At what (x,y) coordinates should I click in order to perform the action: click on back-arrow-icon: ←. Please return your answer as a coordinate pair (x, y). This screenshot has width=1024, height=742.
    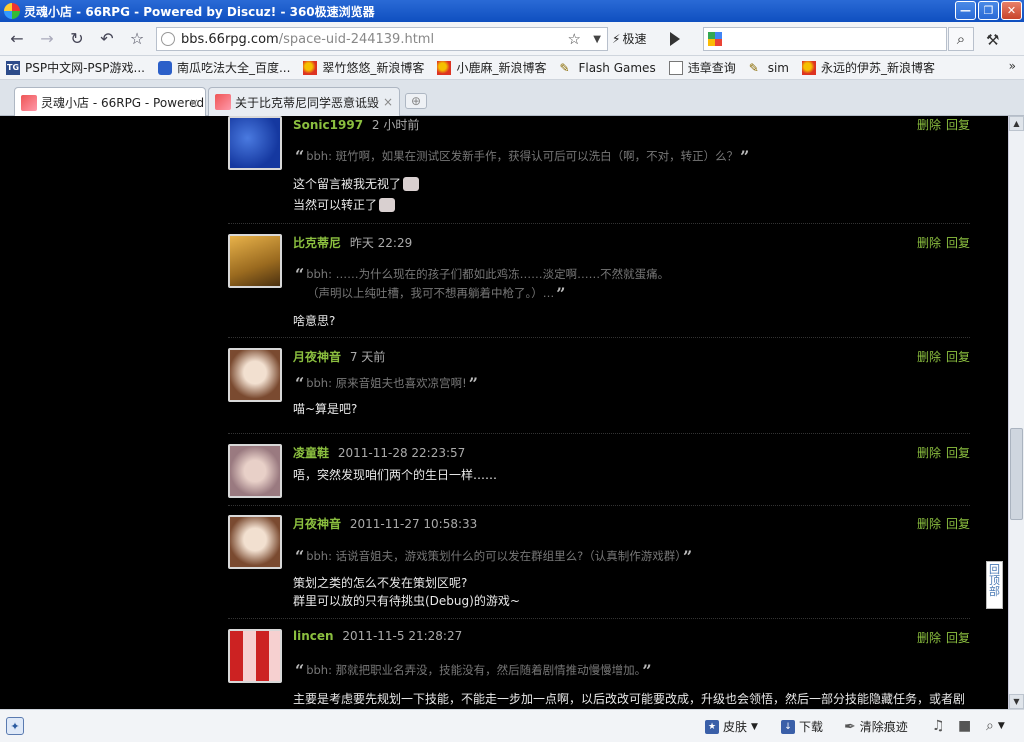
    Looking at the image, I should click on (17, 39).